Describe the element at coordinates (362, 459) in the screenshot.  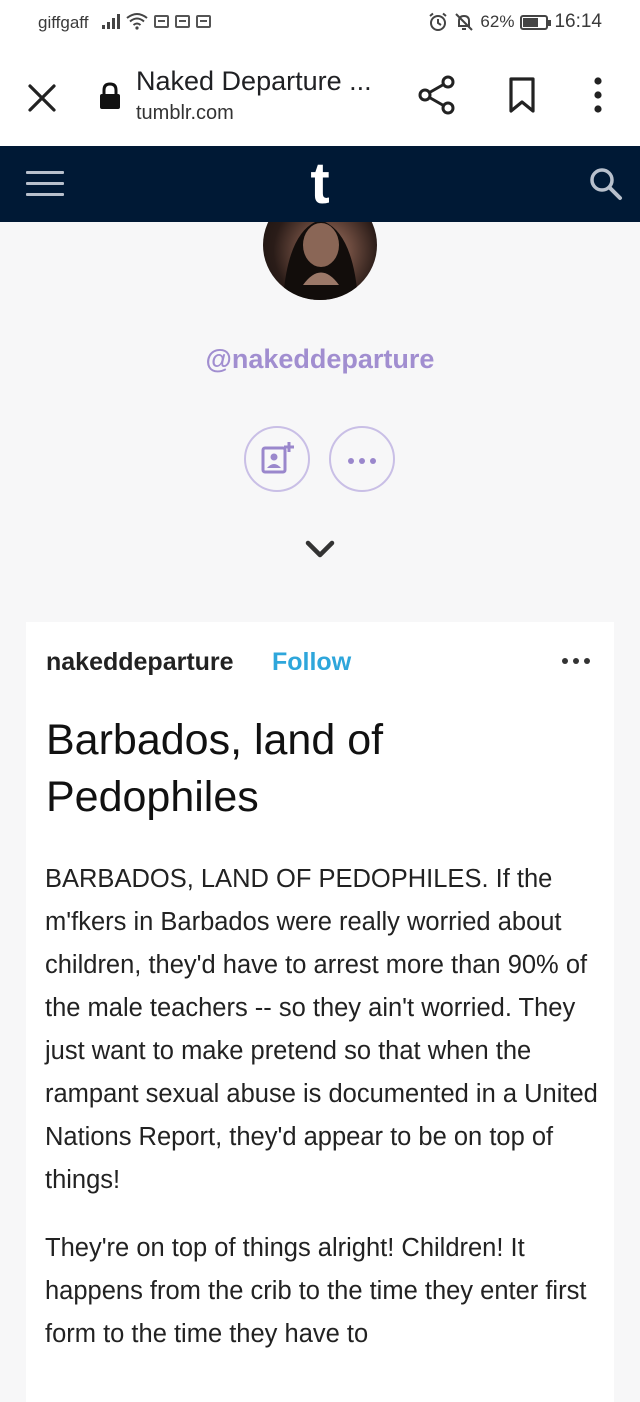
I see `more-horizontal-icon` at that location.